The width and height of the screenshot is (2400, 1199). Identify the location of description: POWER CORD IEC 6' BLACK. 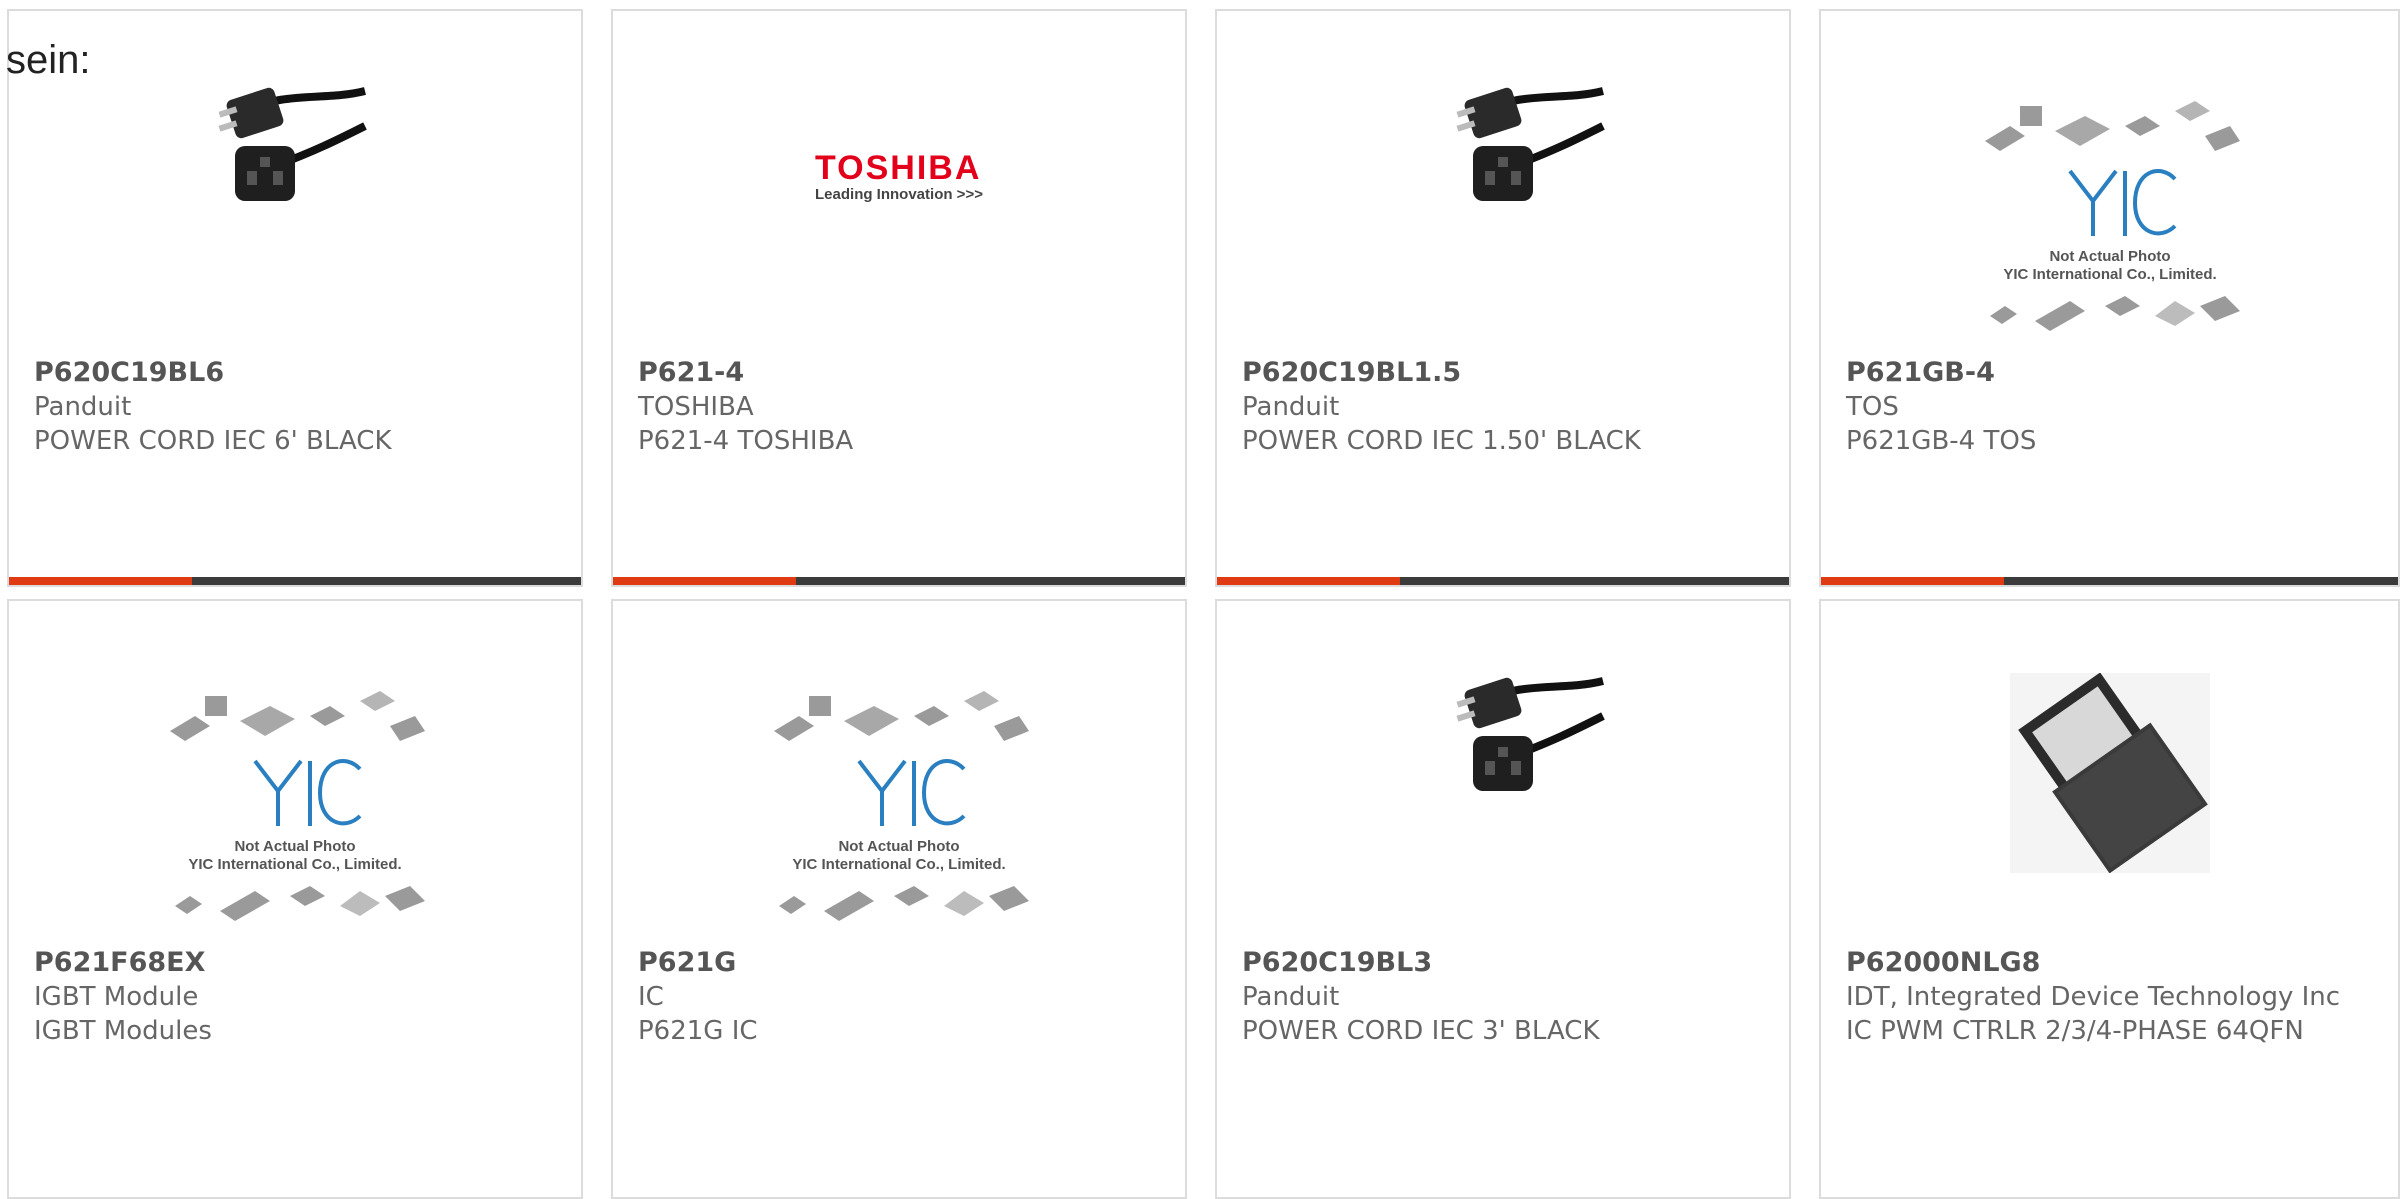
(213, 441).